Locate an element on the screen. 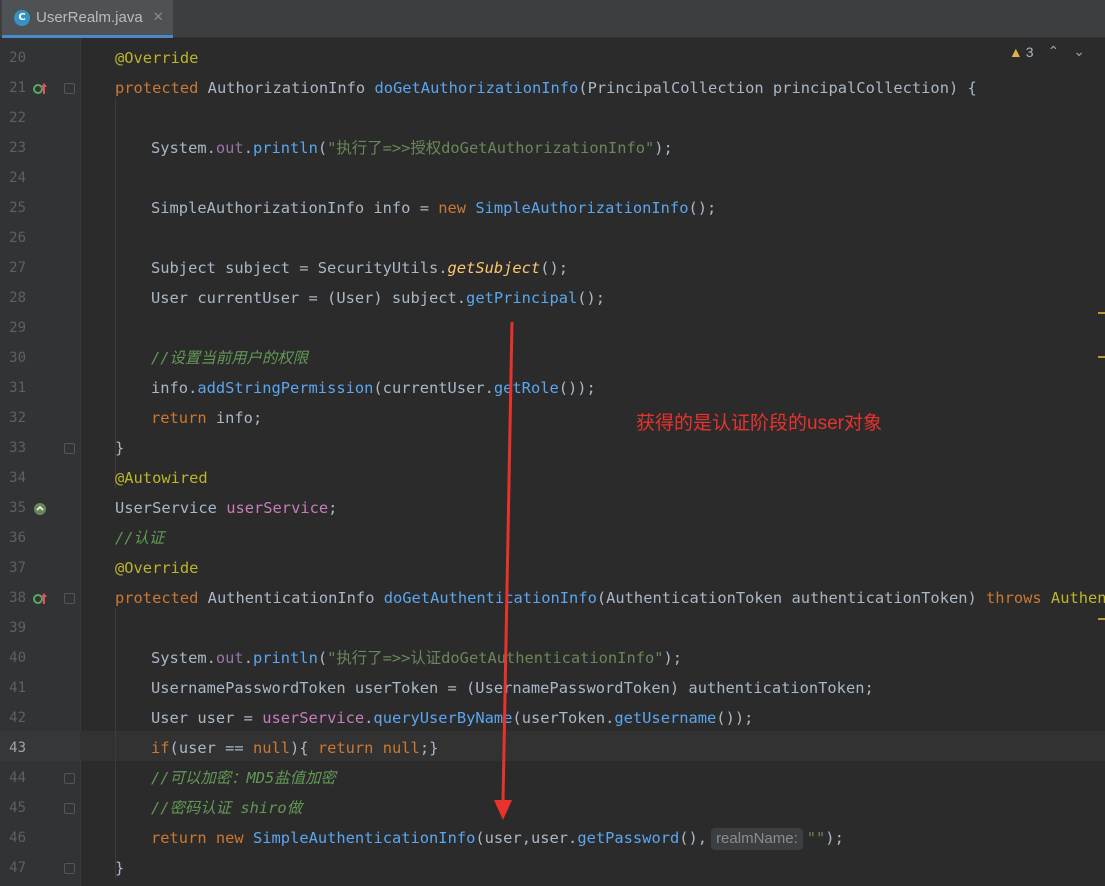 This screenshot has width=1105, height=886. line-number: 32 is located at coordinates (13, 418).